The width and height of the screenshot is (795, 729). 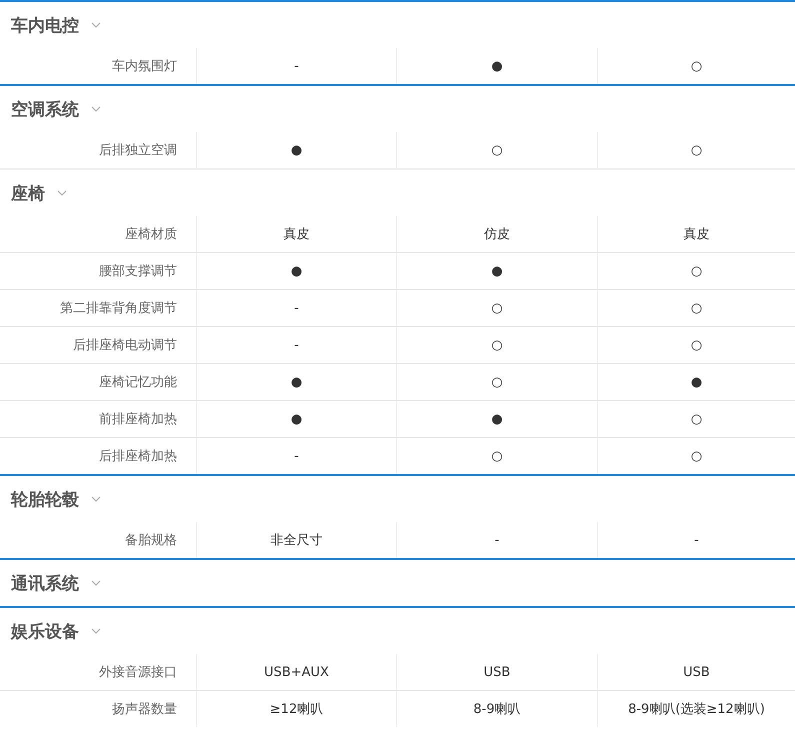 What do you see at coordinates (138, 151) in the screenshot?
I see `row-label: 后排独立空调` at bounding box center [138, 151].